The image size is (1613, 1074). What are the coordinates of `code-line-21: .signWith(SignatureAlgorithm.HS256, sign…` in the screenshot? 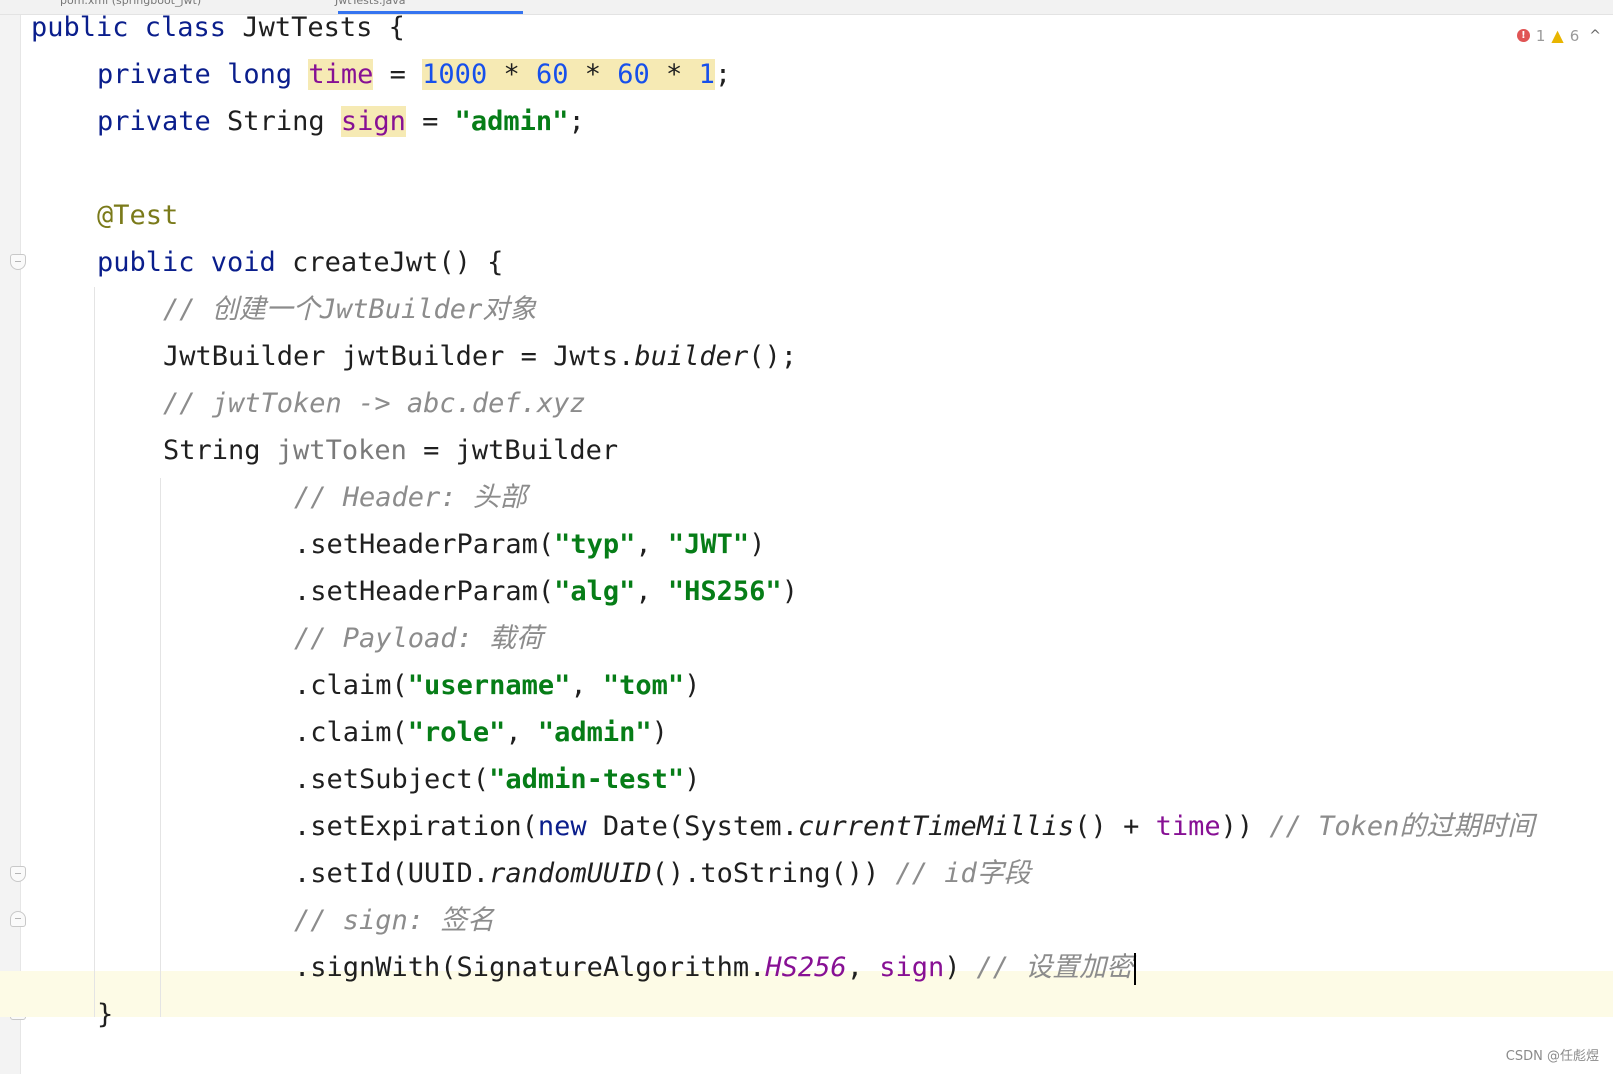 It's located at (715, 968).